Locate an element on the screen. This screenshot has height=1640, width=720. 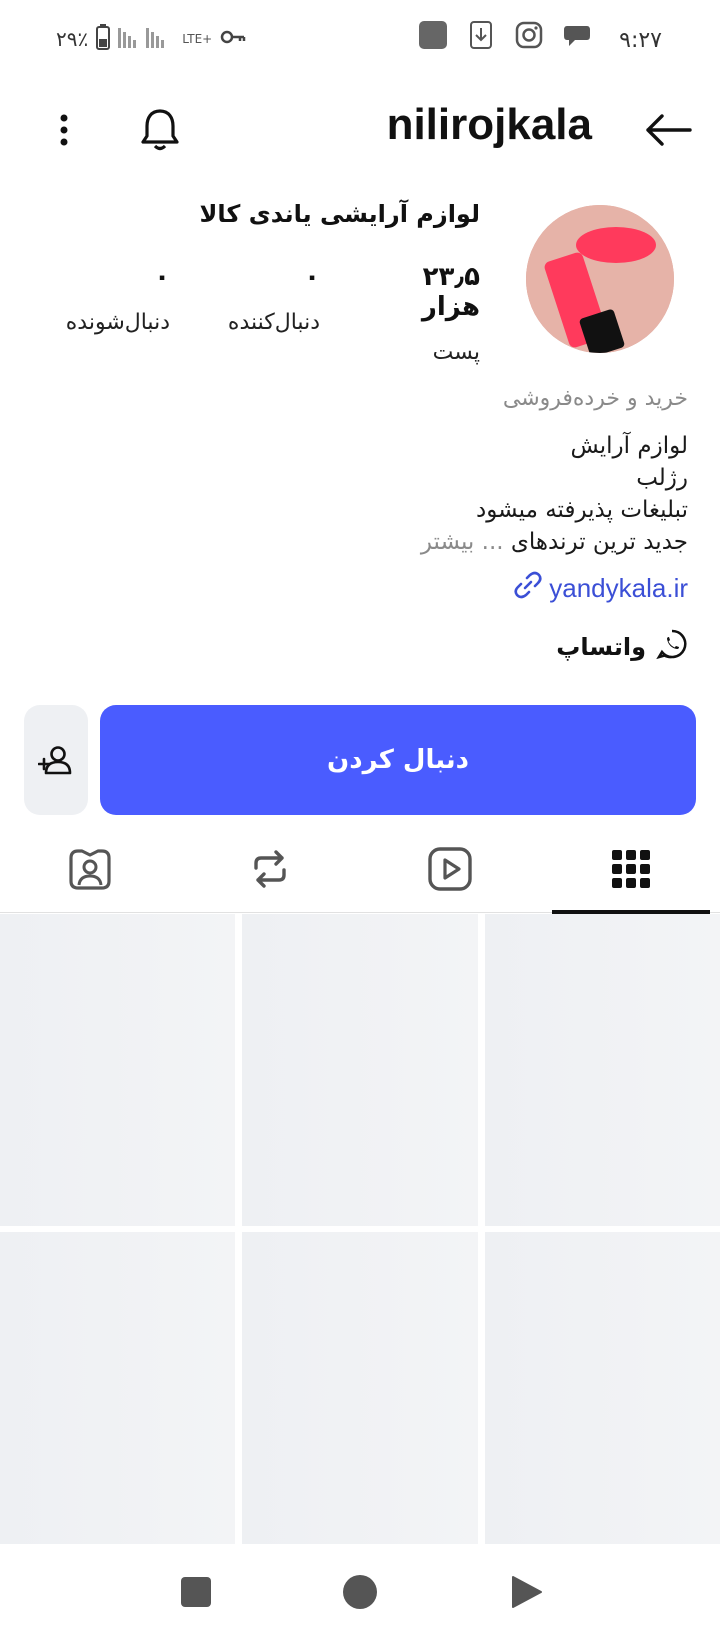
tab-grid is located at coordinates (631, 869).